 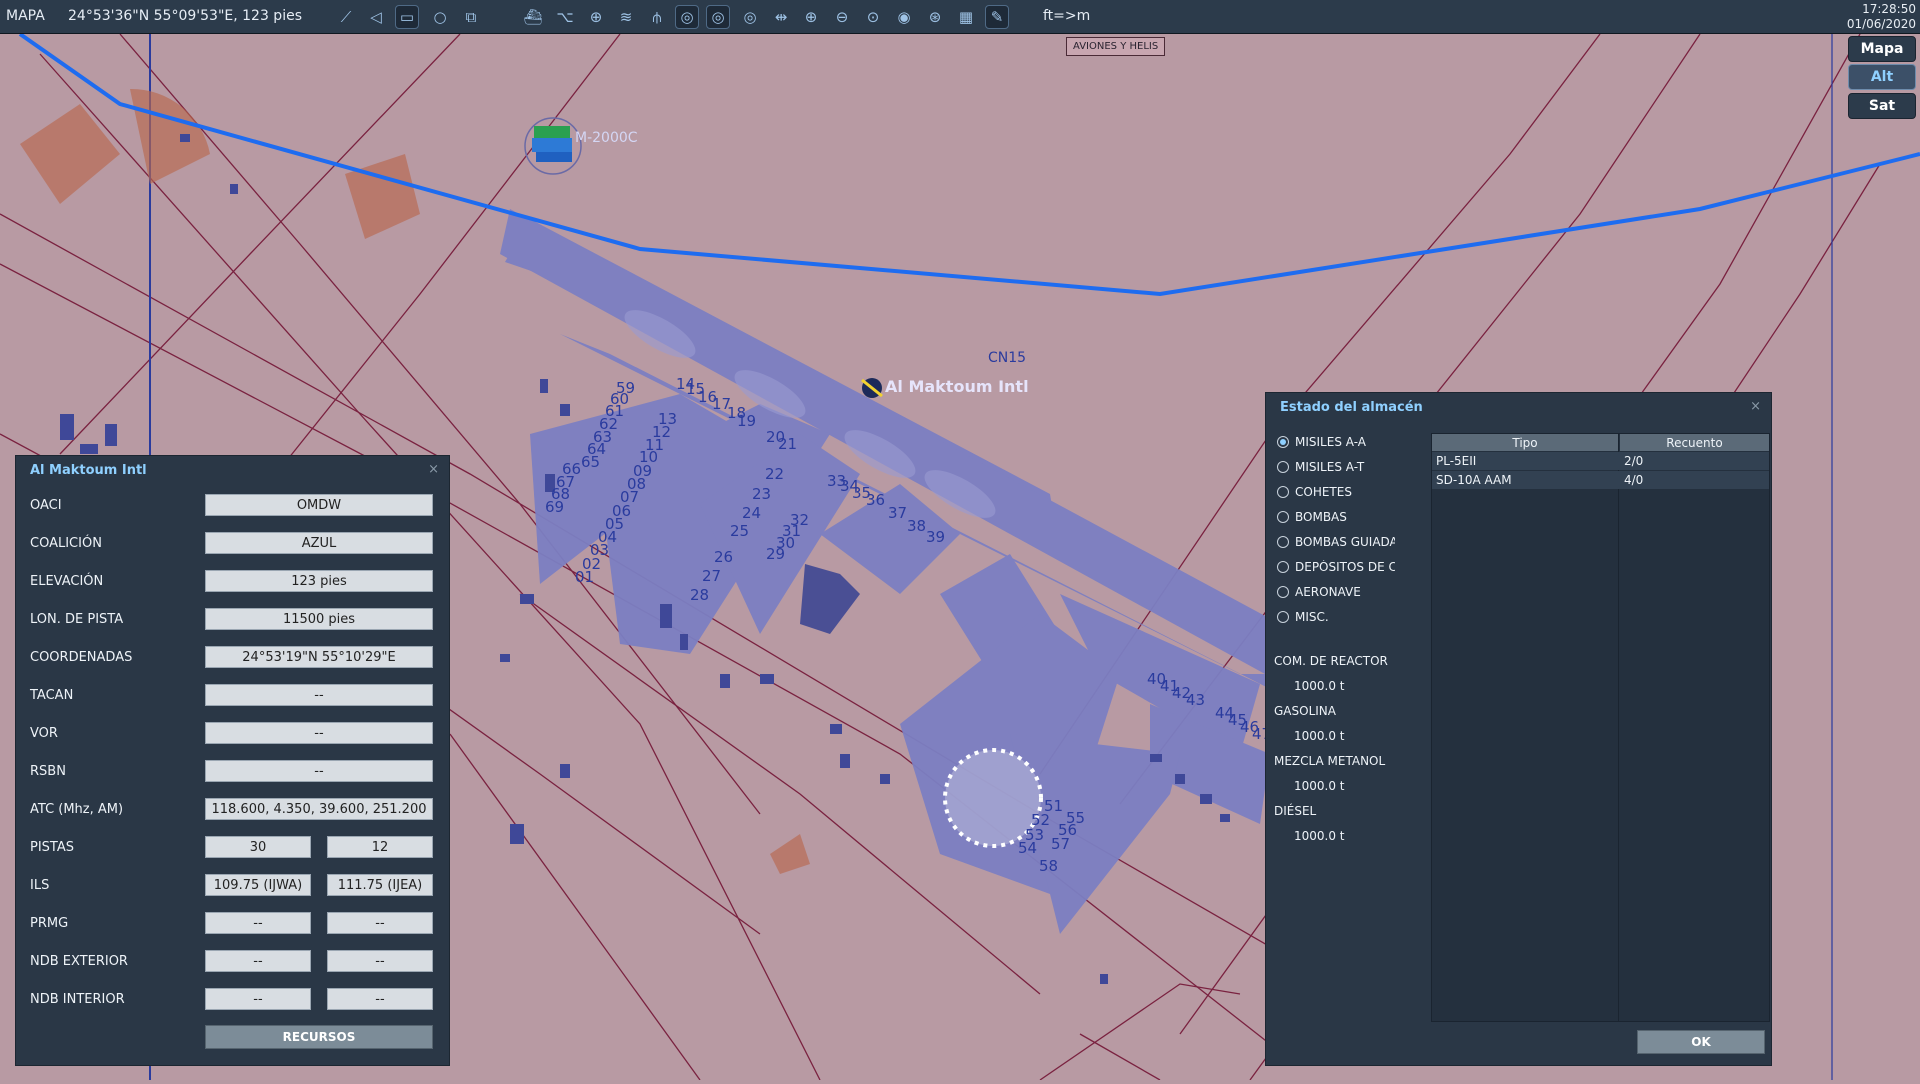 What do you see at coordinates (319, 657) in the screenshot?
I see `field-value: 24°53'19"N 55°10'29"E` at bounding box center [319, 657].